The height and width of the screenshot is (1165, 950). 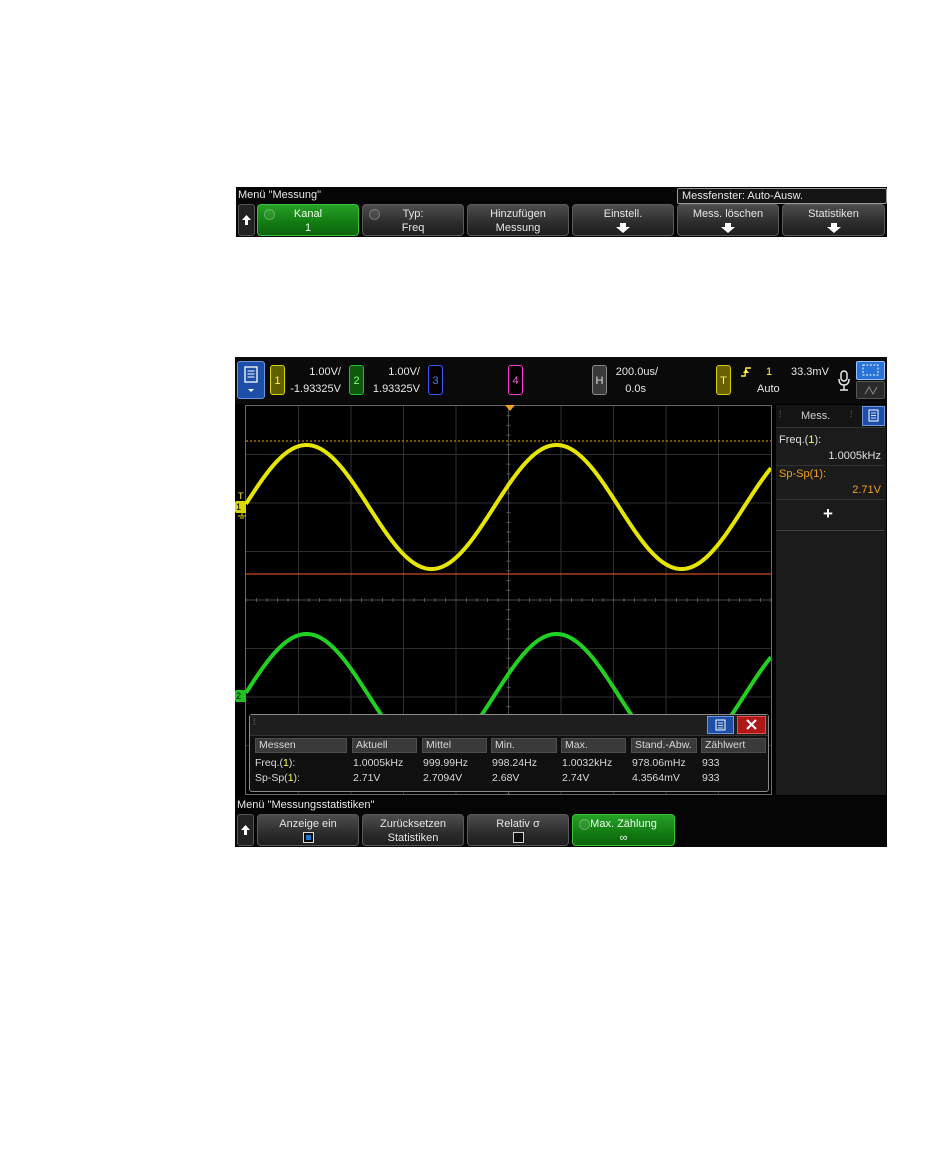 What do you see at coordinates (659, 763) in the screenshot?
I see `stats-cell: 978.06mHz` at bounding box center [659, 763].